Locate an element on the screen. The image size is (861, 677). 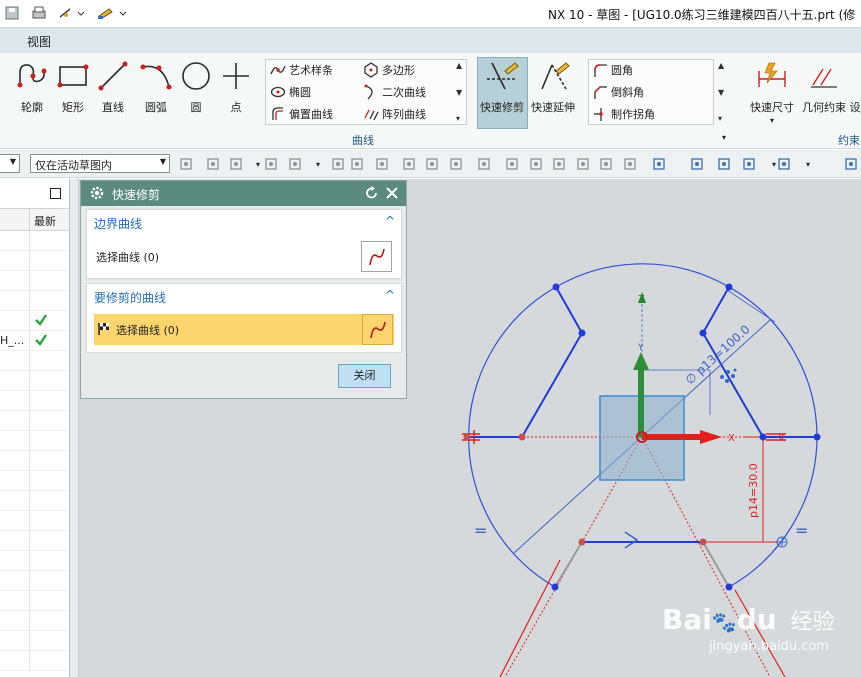
rotate-icon is located at coordinates (724, 164).